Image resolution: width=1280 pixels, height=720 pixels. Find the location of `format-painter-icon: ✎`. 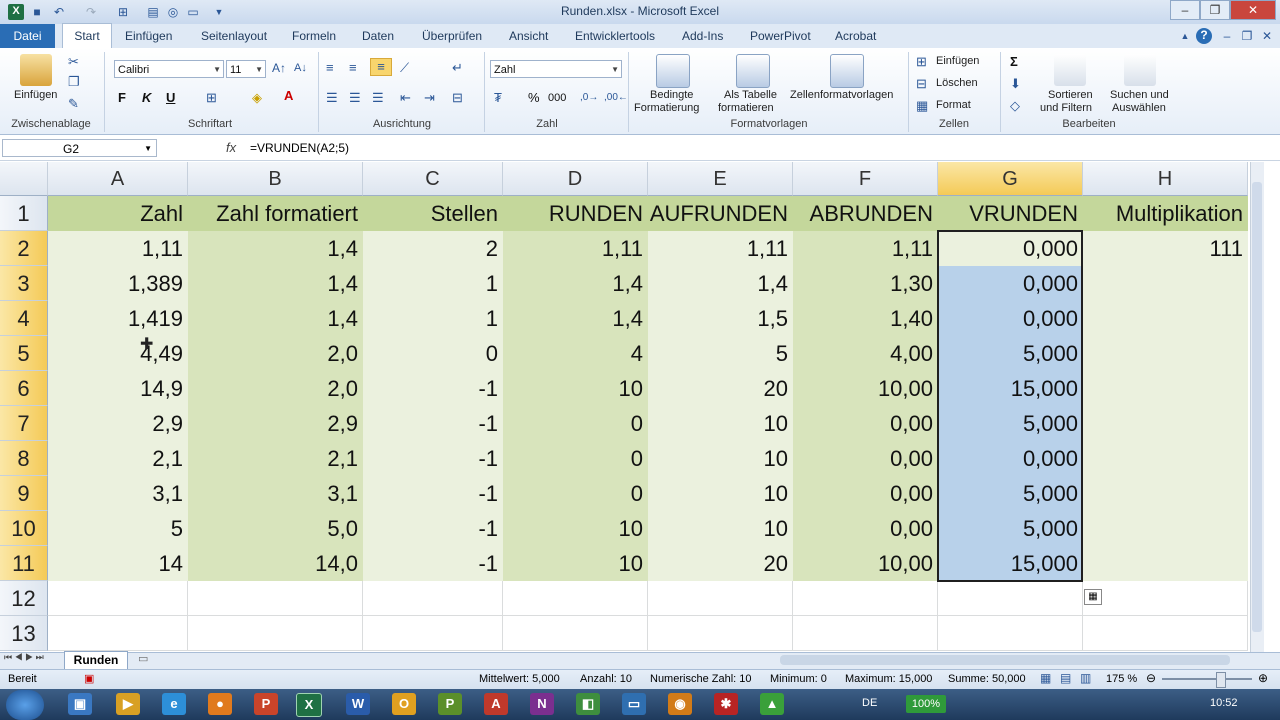

format-painter-icon: ✎ is located at coordinates (73, 104).